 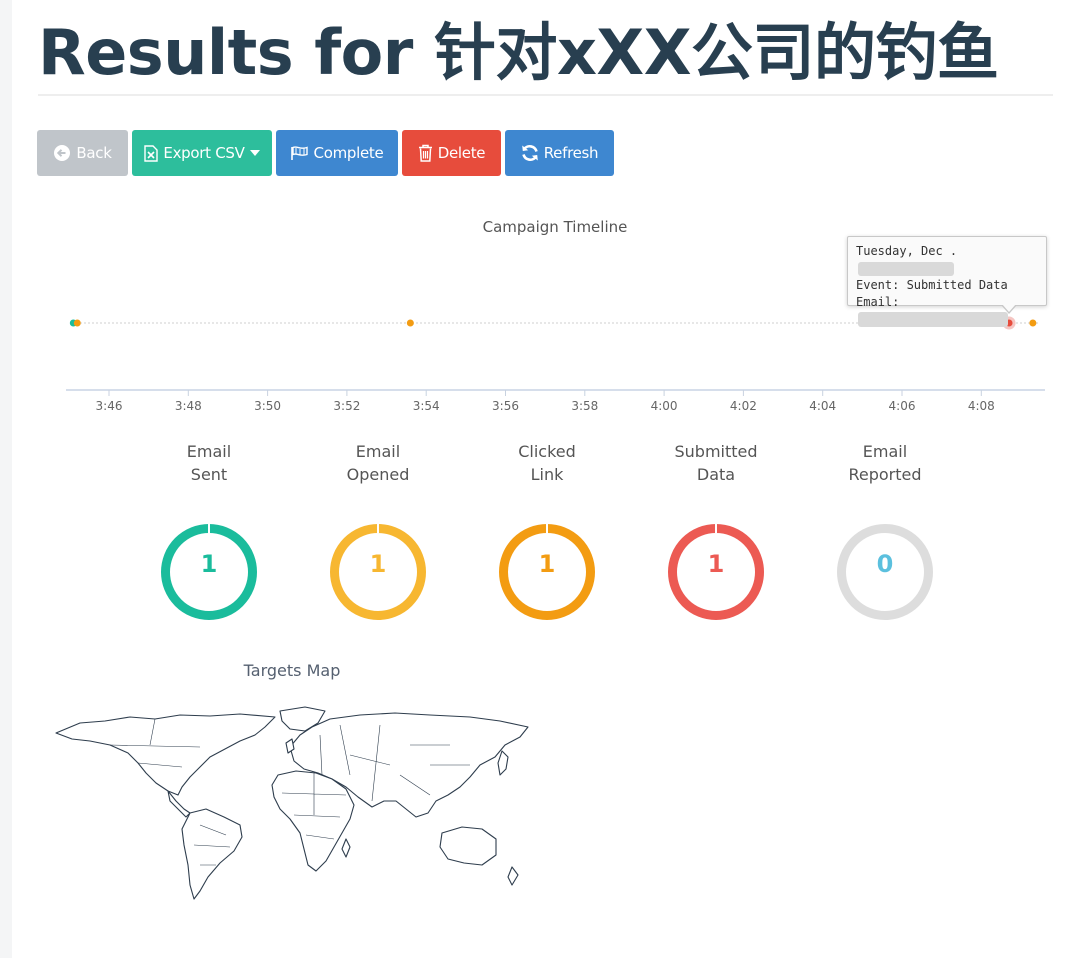 What do you see at coordinates (179, 804) in the screenshot?
I see `map-central-america` at bounding box center [179, 804].